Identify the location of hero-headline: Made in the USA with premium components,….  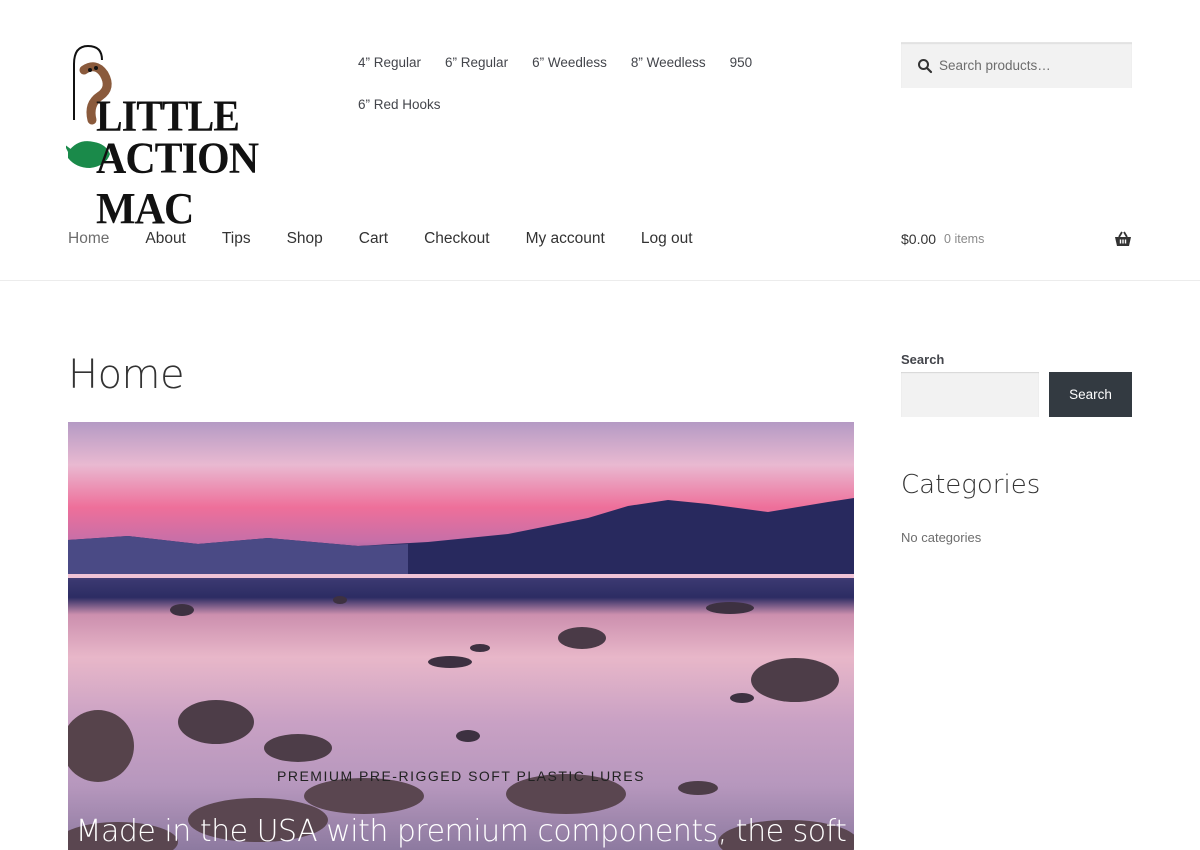
(461, 831).